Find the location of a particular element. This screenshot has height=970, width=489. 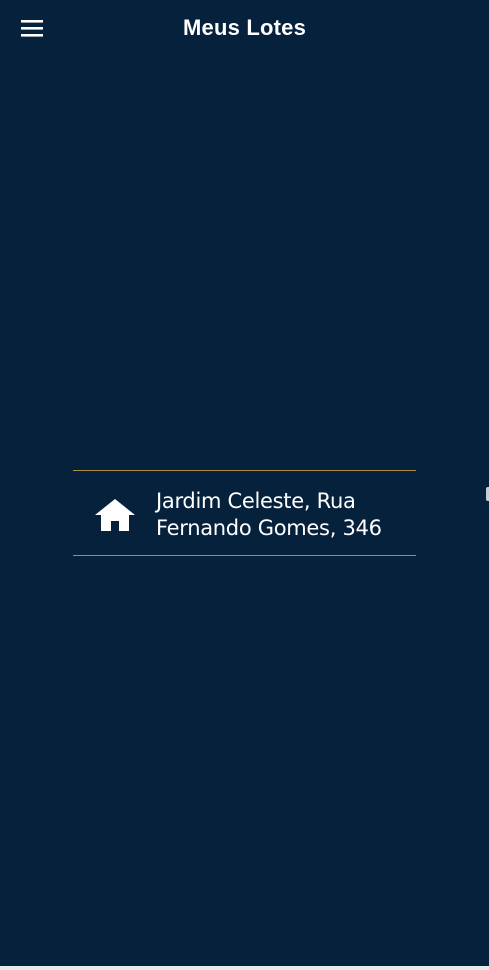

lot-list-item: Jardim Celeste, Rua Fernando Gomes, 346 is located at coordinates (244, 513).